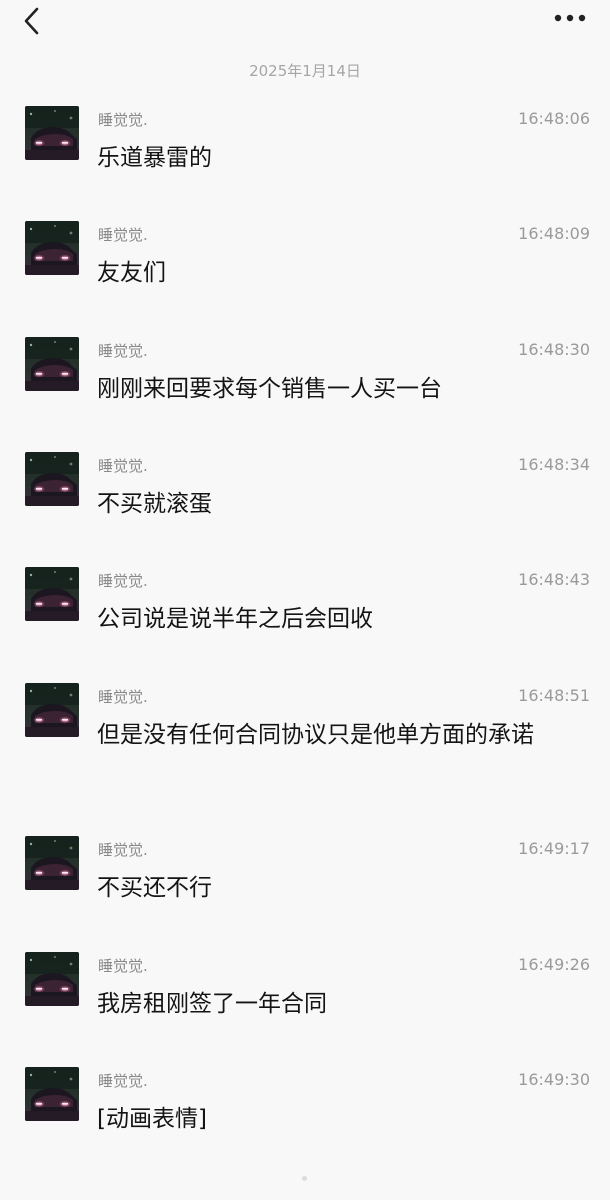 This screenshot has height=1200, width=610. Describe the element at coordinates (554, 118) in the screenshot. I see `message-time: 16:48:06` at that location.